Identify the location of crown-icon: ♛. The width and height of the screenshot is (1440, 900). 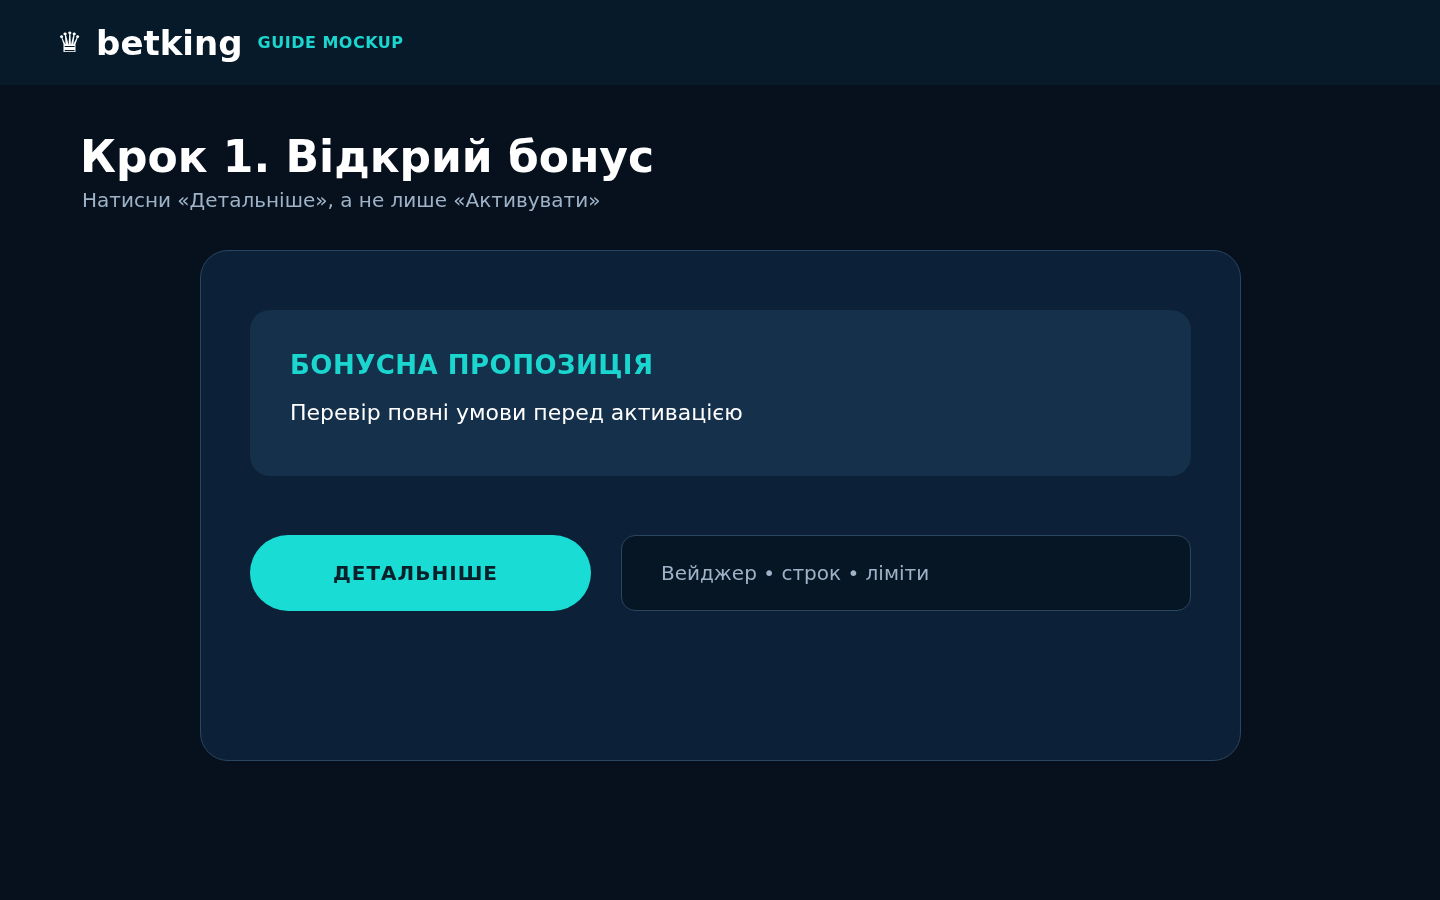
(70, 42).